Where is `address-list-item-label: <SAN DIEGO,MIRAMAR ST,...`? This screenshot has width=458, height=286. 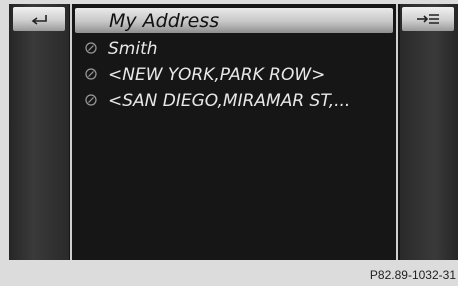 address-list-item-label: <SAN DIEGO,MIRAMAR ST,... is located at coordinates (229, 101).